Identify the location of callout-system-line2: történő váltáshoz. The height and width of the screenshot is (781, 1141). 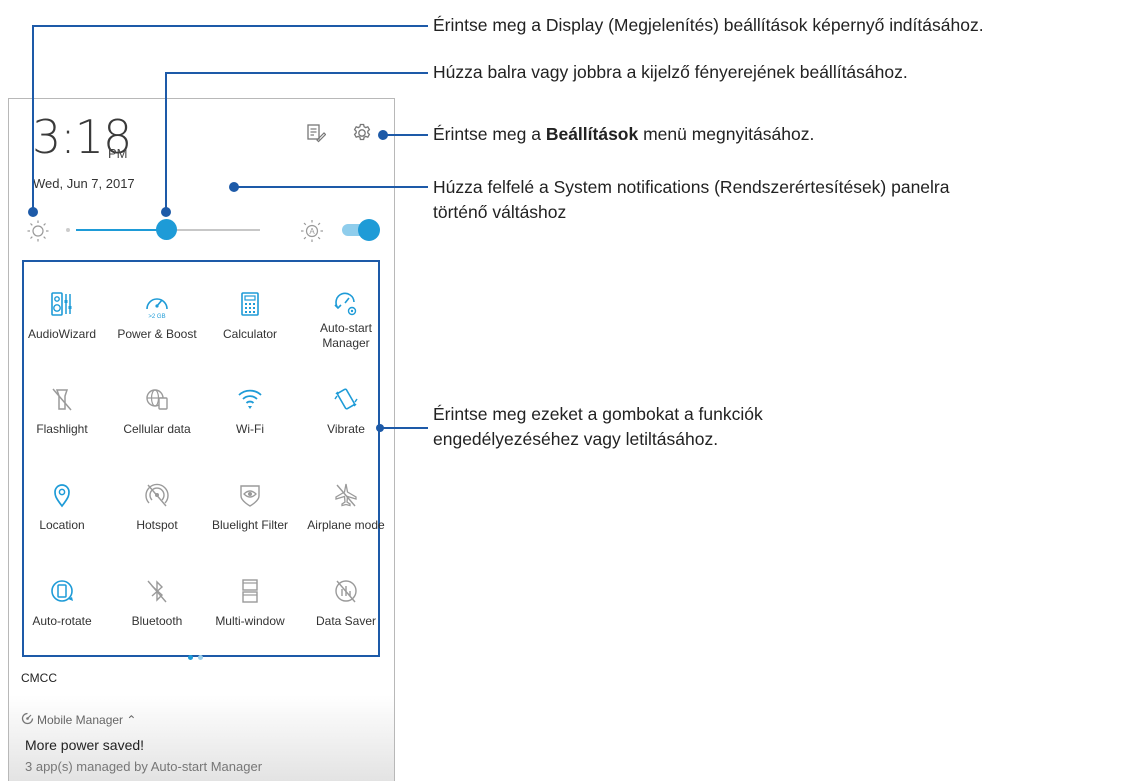
(500, 212).